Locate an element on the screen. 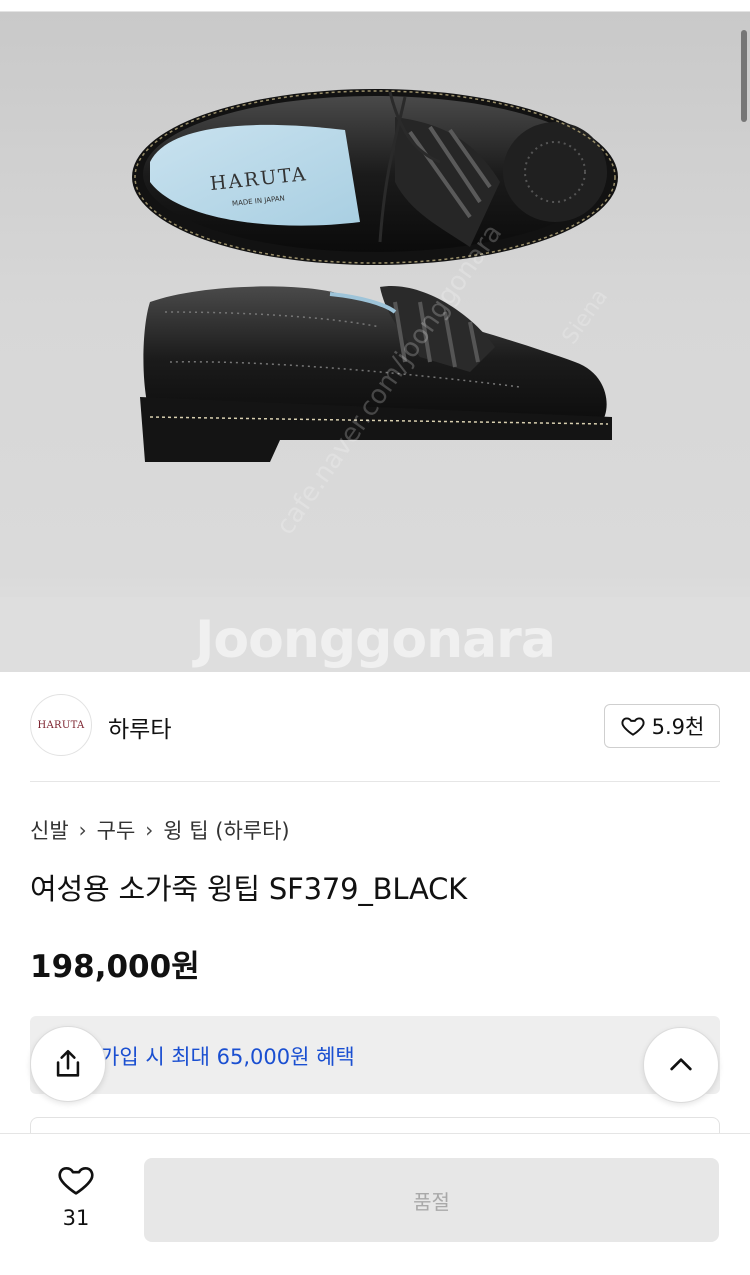 Image resolution: width=750 pixels, height=1275 pixels. seller-like-count: 5.9천 is located at coordinates (678, 727).